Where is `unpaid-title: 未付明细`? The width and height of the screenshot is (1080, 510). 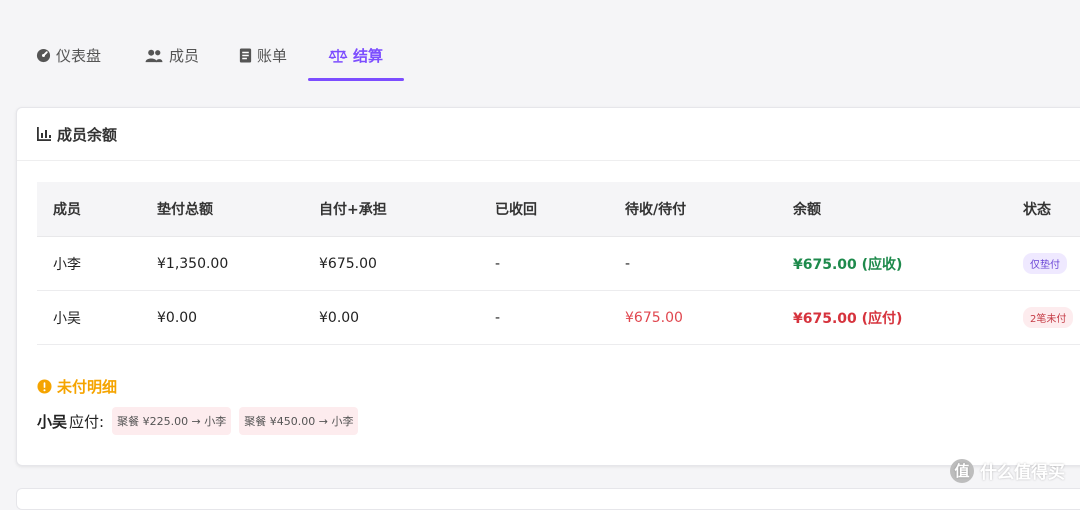 unpaid-title: 未付明细 is located at coordinates (87, 387).